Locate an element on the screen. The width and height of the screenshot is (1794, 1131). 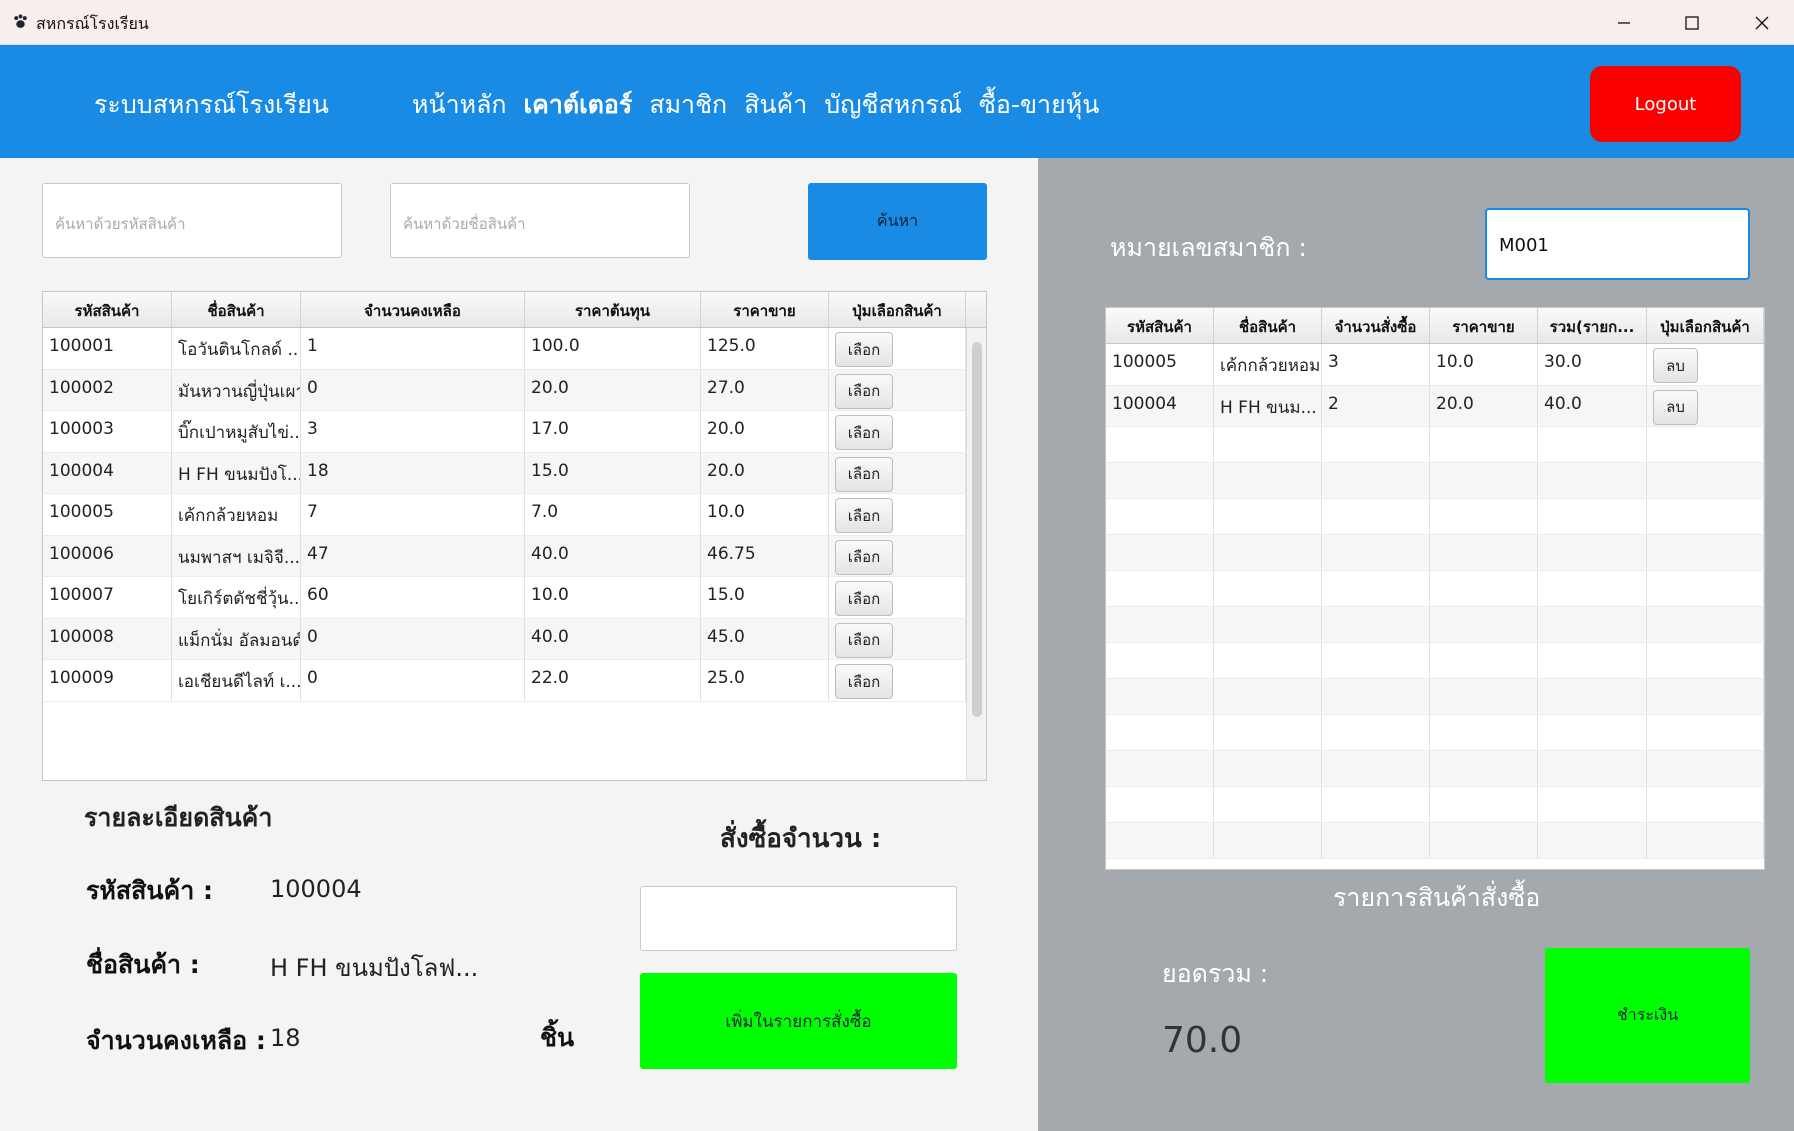
minimize-button is located at coordinates (1624, 22).